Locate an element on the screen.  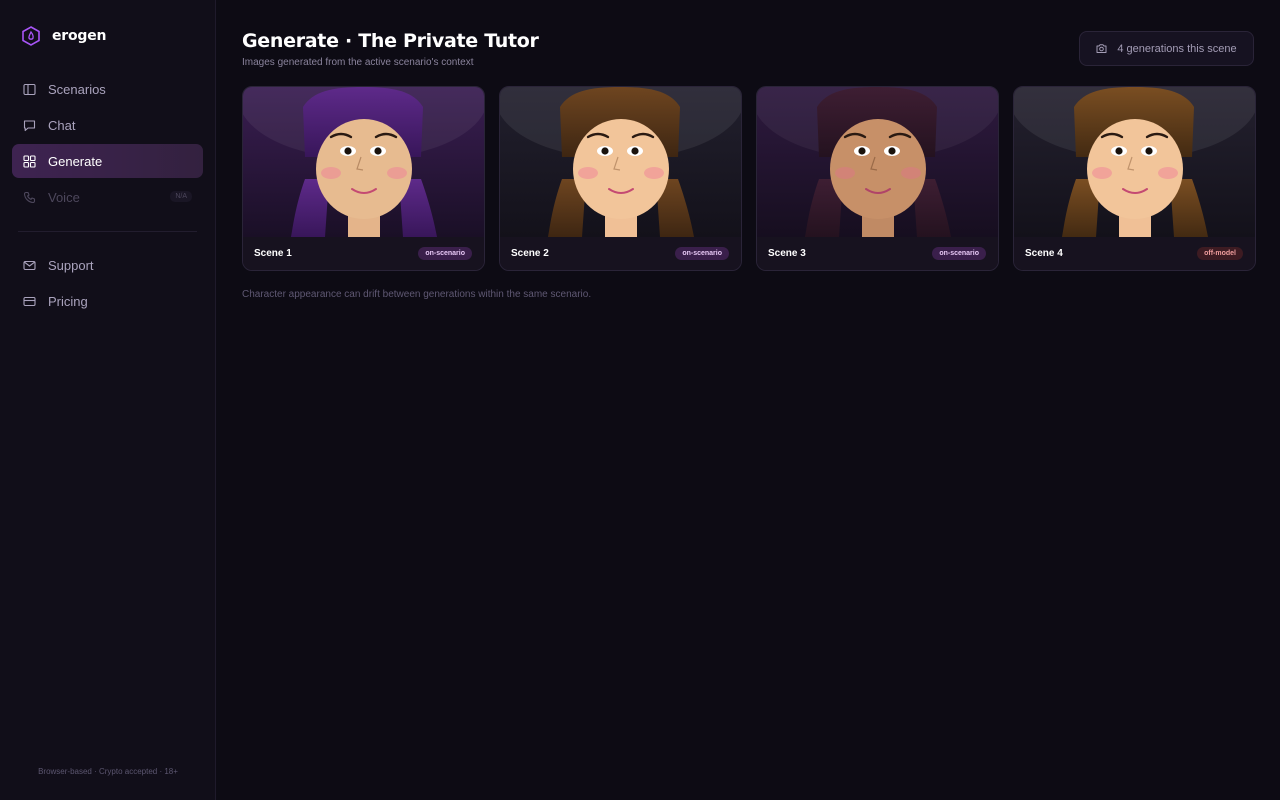
generations-counter: 4 generations this scene is located at coordinates (1166, 48).